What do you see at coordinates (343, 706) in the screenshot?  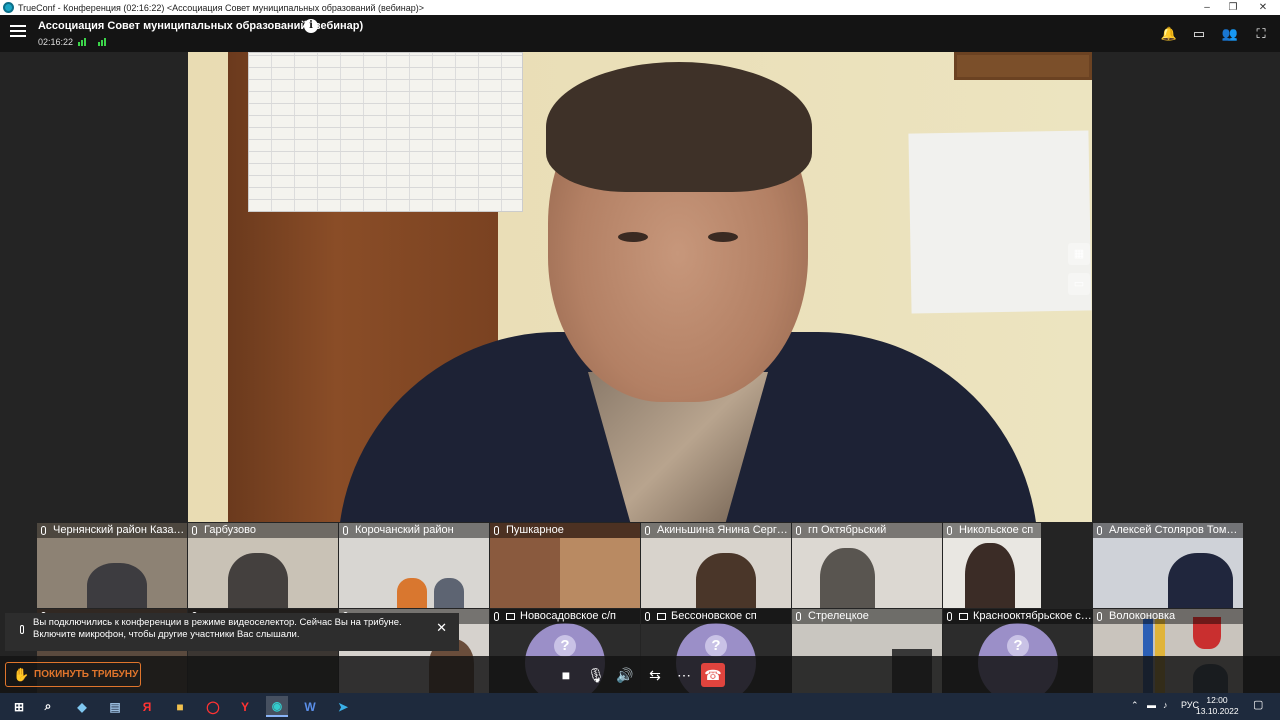 I see `telegram-icon: ➤` at bounding box center [343, 706].